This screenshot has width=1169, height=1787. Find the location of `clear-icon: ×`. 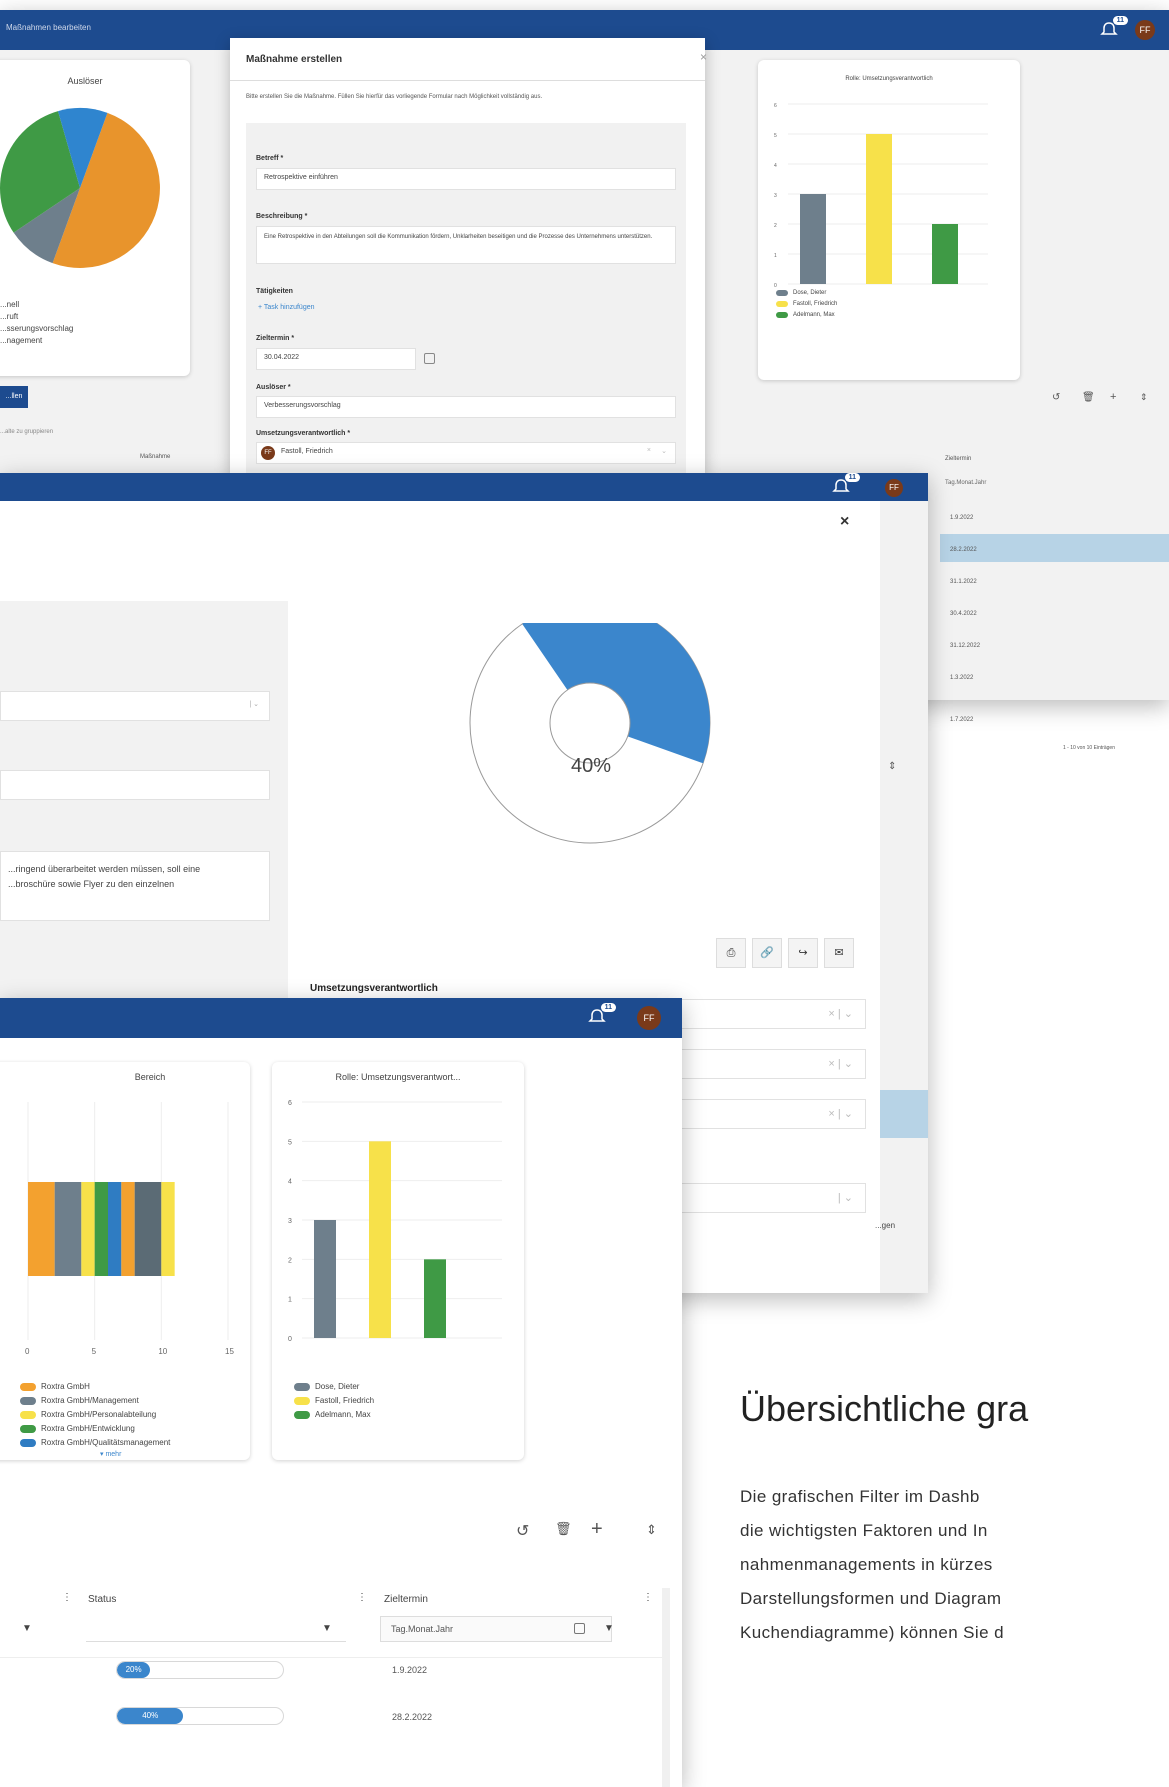

clear-icon: × is located at coordinates (649, 450).